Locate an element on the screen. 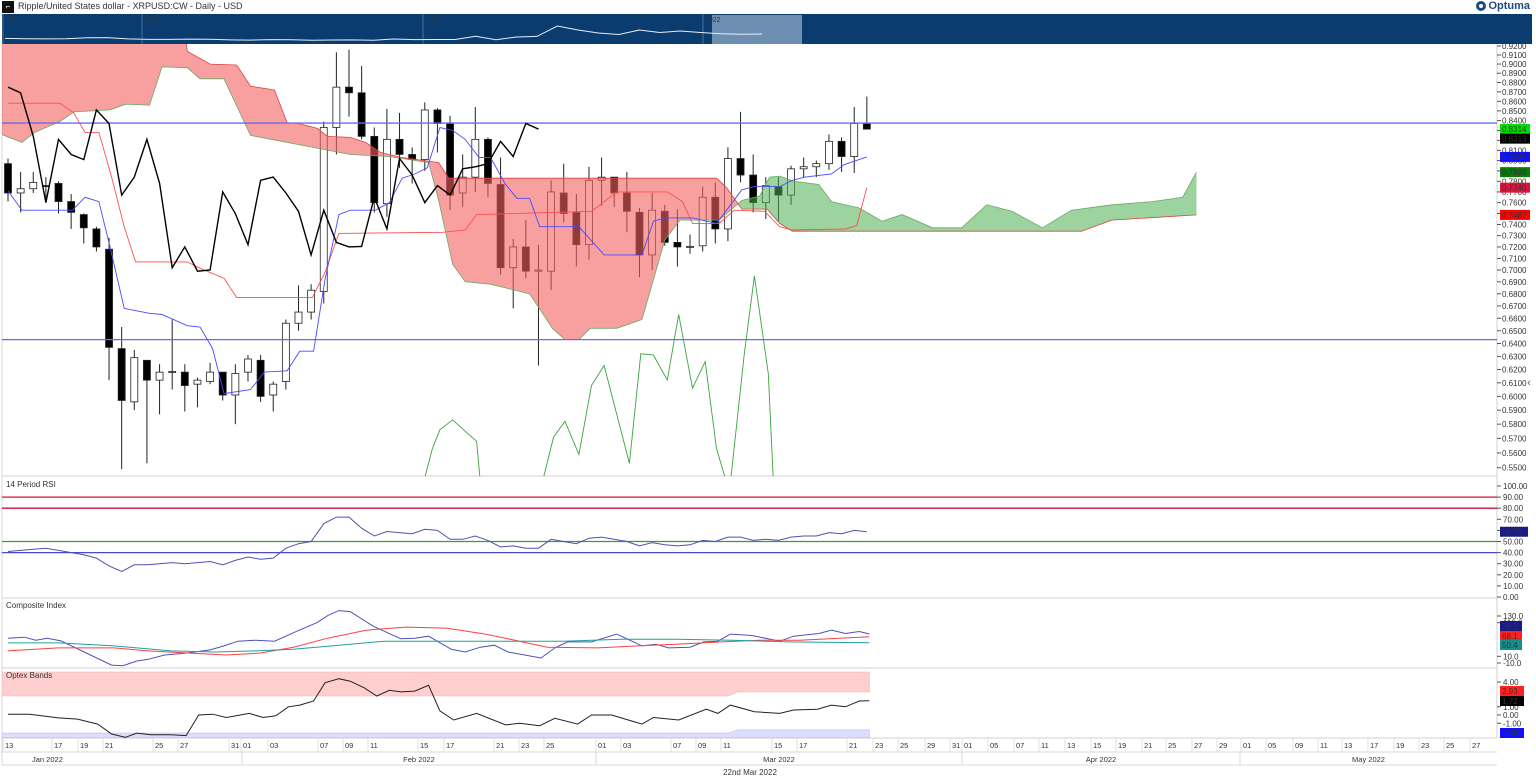 The width and height of the screenshot is (1536, 783). price-tick-label: 0.5600 is located at coordinates (1514, 453).